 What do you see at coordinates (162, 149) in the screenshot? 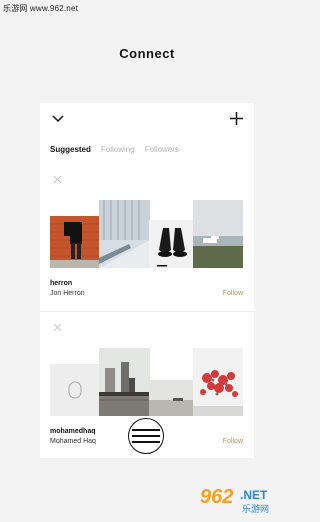
I see `tab-followers: Followers` at bounding box center [162, 149].